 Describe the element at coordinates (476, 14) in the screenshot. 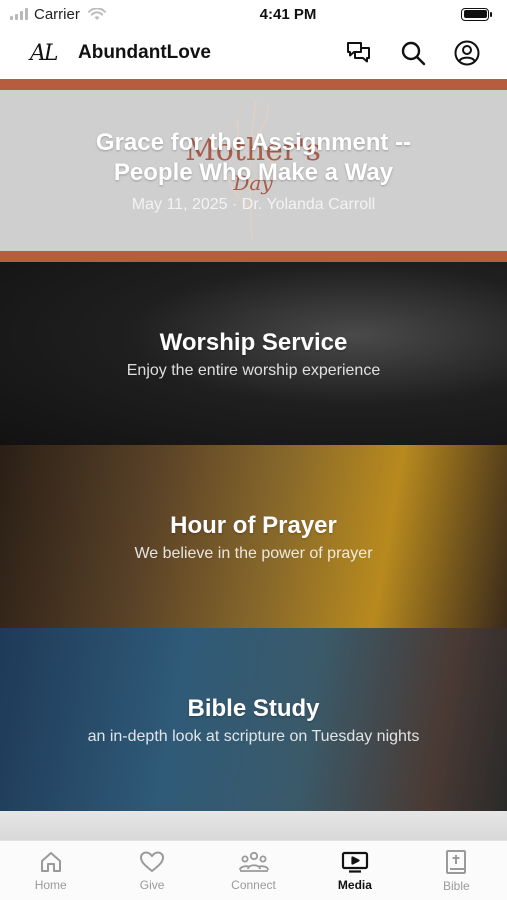

I see `battery-icon` at that location.